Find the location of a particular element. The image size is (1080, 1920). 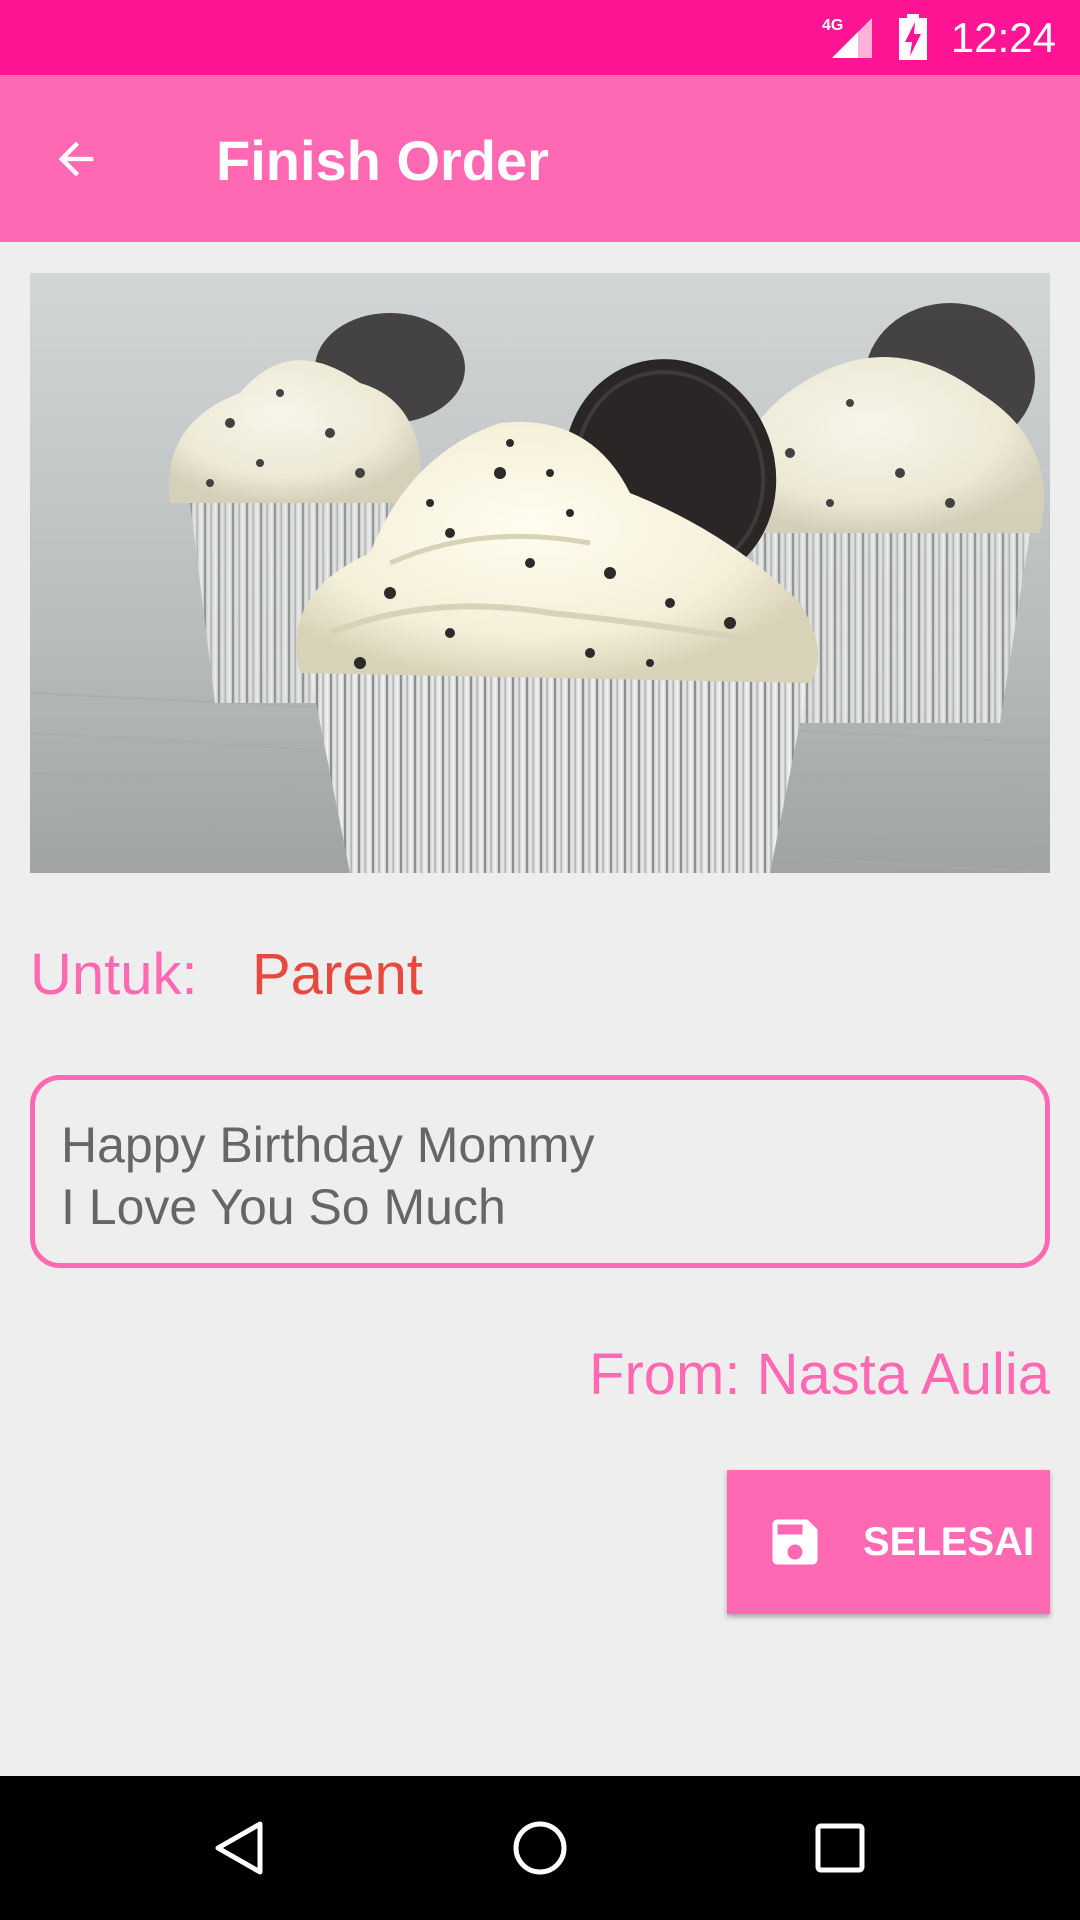

message-box: Happy Birthday Mommy I Love You So Much is located at coordinates (540, 1171).